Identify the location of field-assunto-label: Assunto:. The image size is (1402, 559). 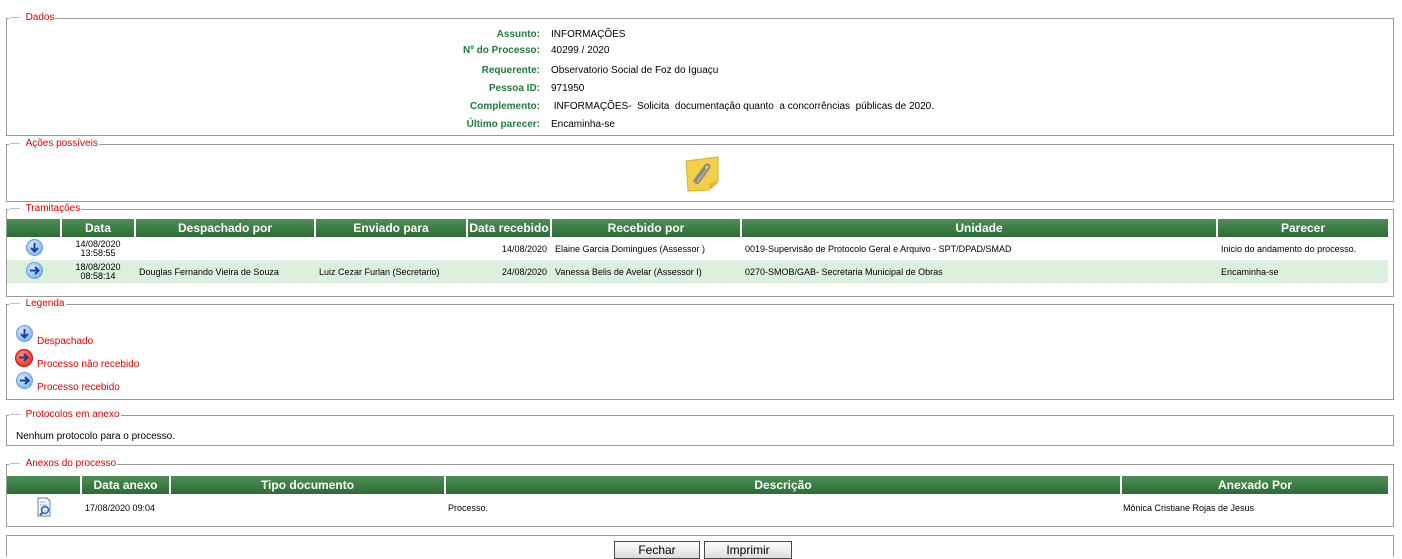
(518, 34).